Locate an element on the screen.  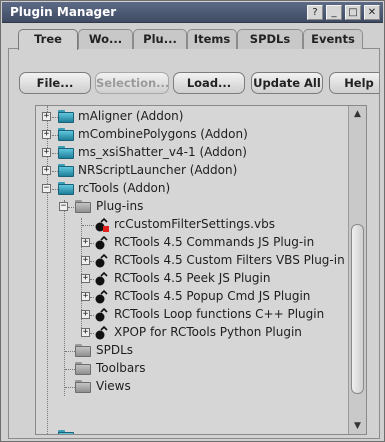
tree-node-label: Toolbars is located at coordinates (121, 368).